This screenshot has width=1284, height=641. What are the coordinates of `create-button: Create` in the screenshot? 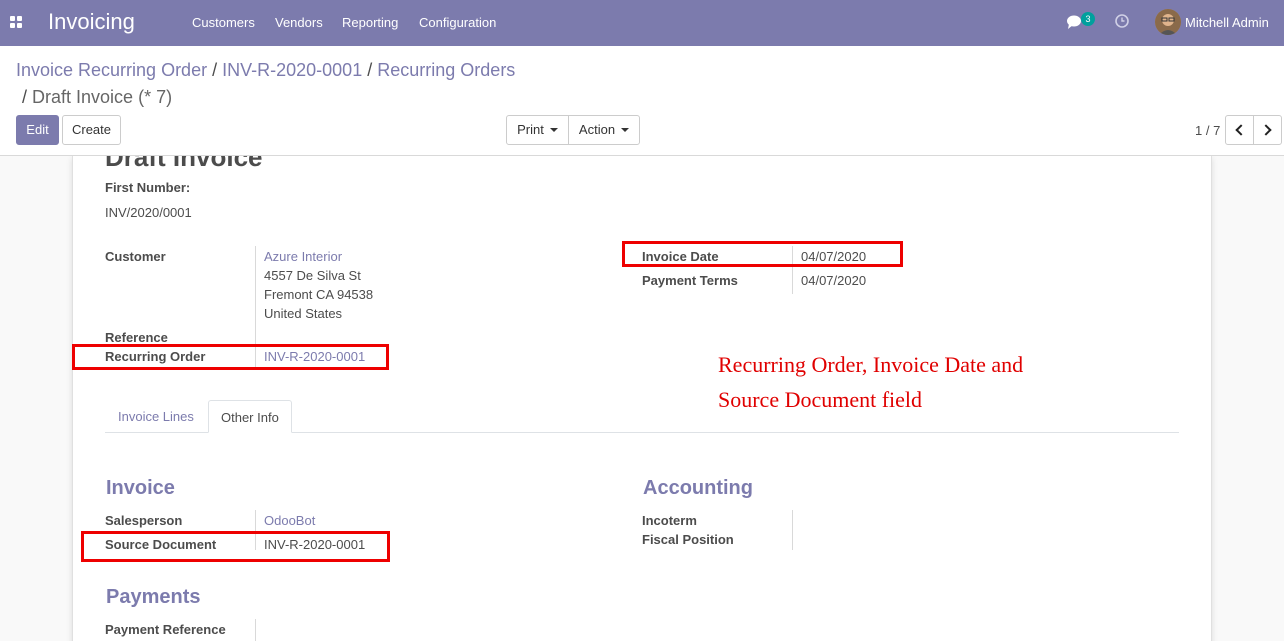 It's located at (91, 130).